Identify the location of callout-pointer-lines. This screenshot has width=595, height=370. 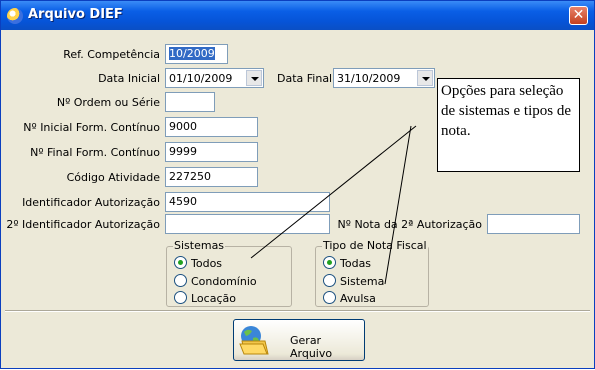
(333, 205).